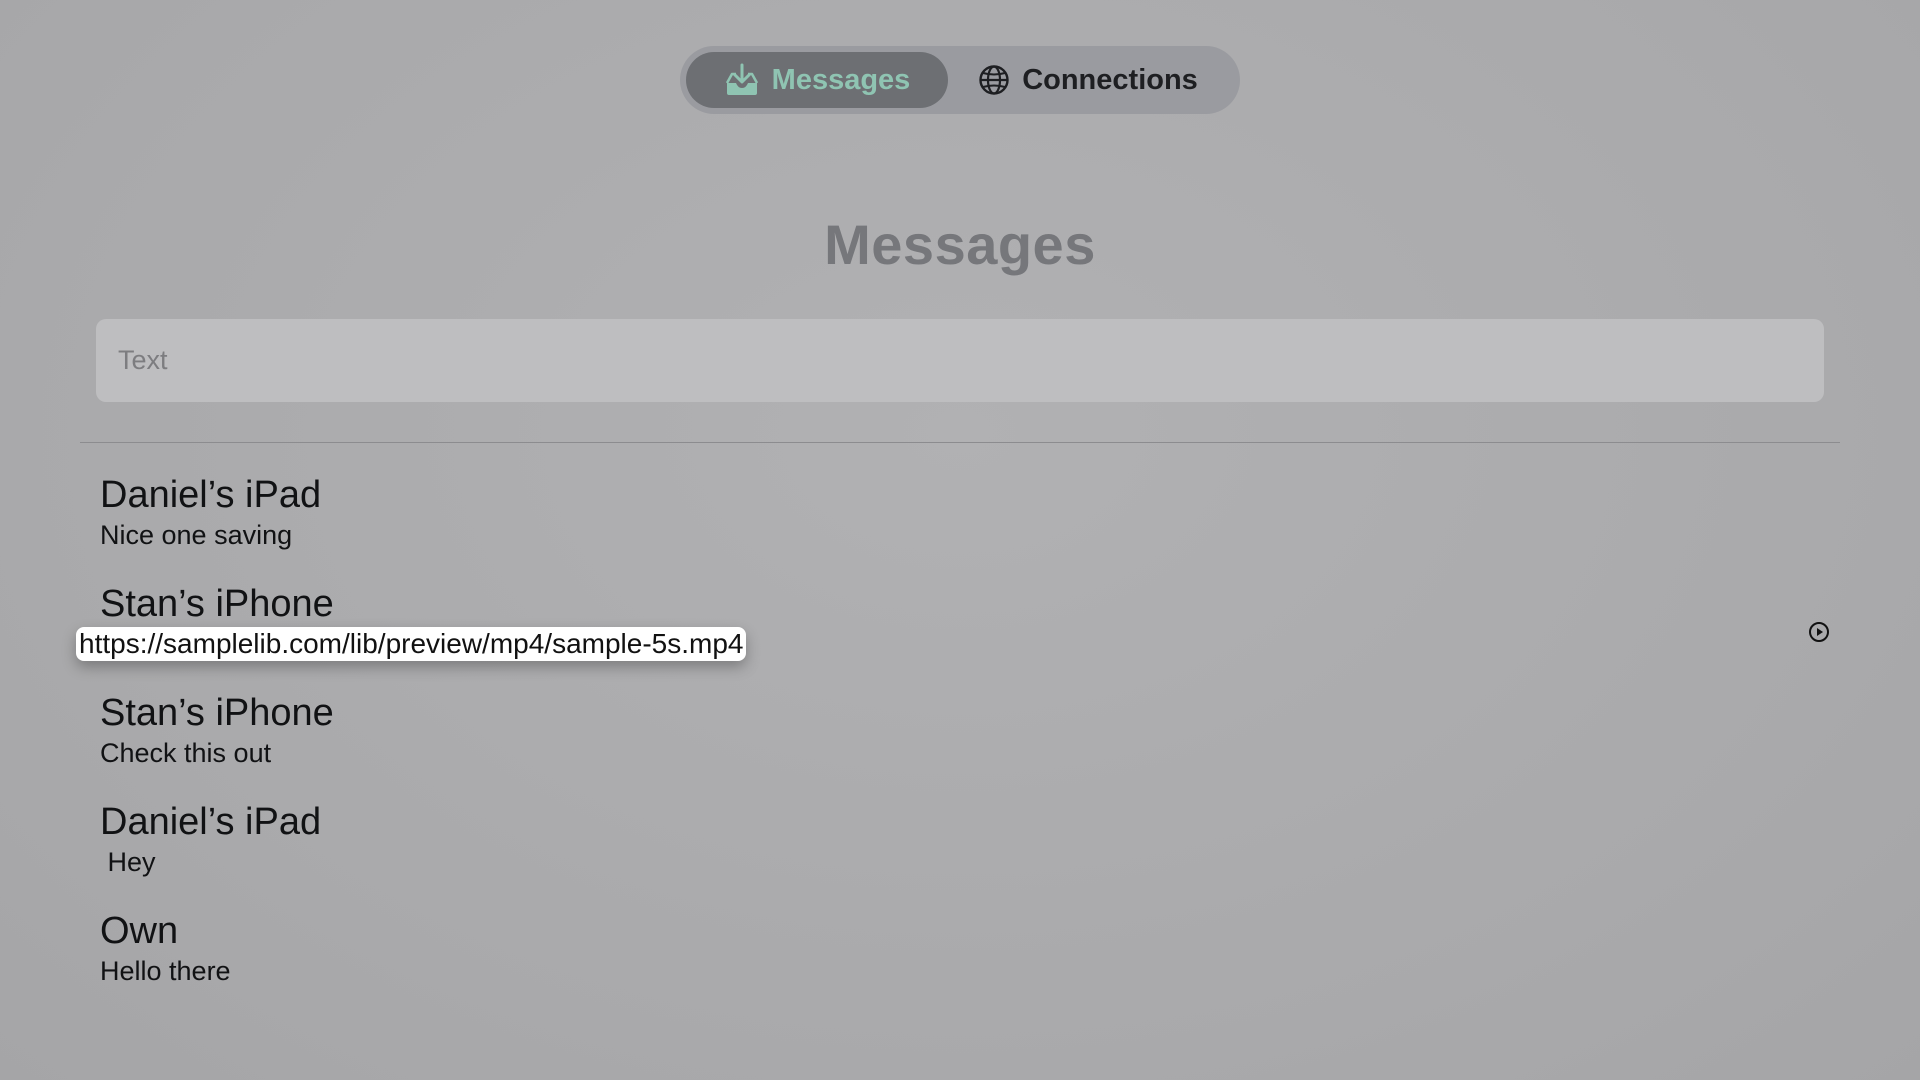 This screenshot has width=1920, height=1080. I want to click on globe-icon, so click(994, 80).